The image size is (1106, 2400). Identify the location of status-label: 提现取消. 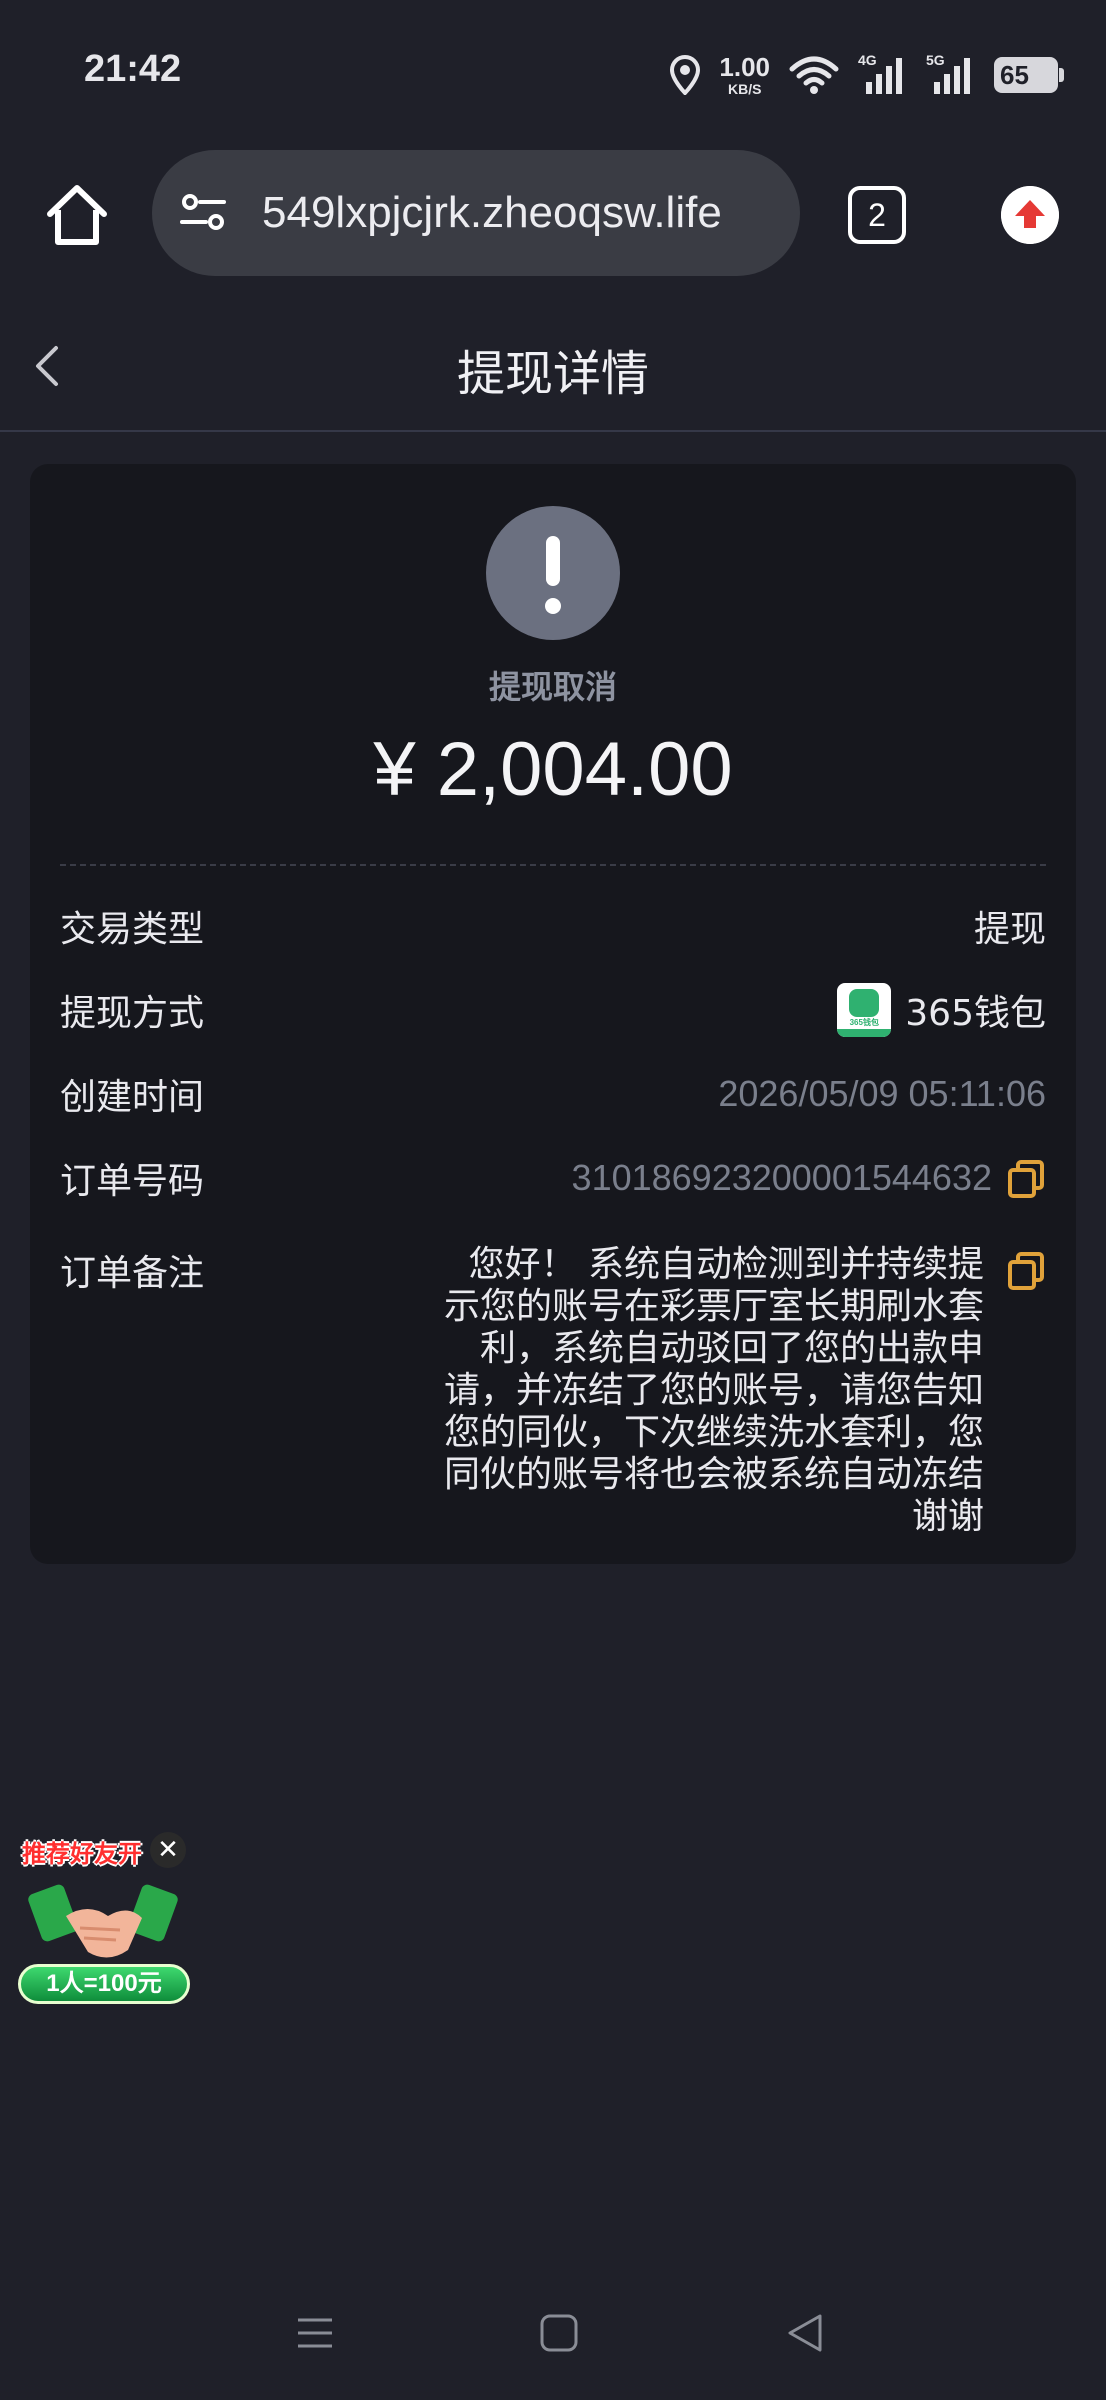
(552, 687).